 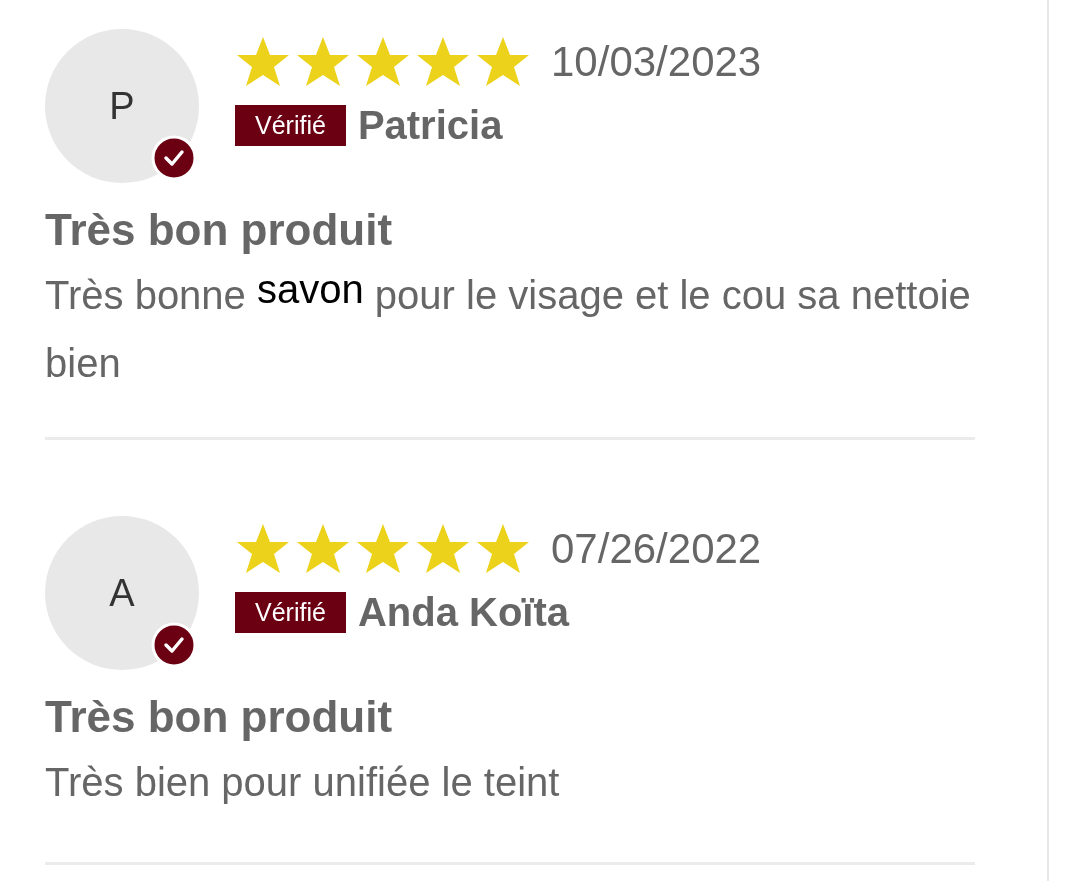 I want to click on reviewer-name: Patricia, so click(x=430, y=125).